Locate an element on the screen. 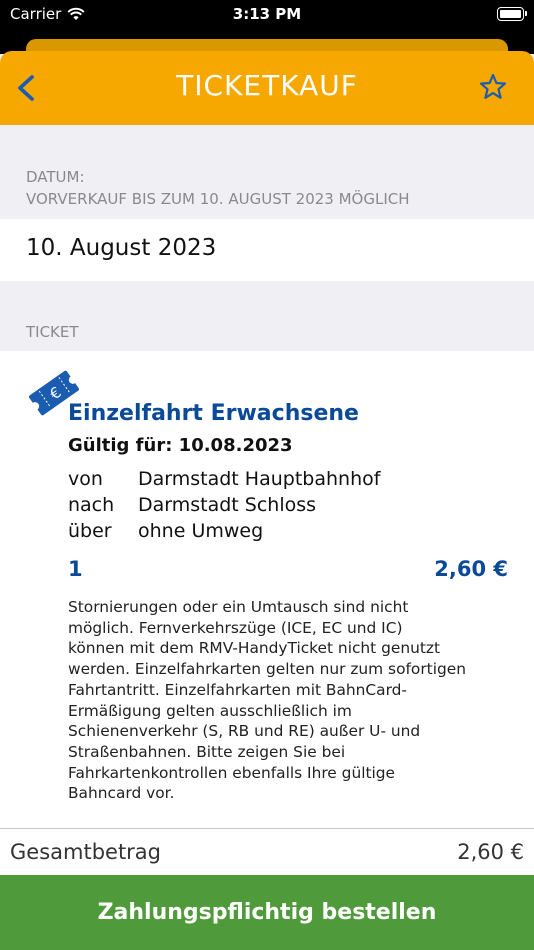 The width and height of the screenshot is (534, 950). order-button: Zahlungspflichtig bestellen is located at coordinates (267, 912).